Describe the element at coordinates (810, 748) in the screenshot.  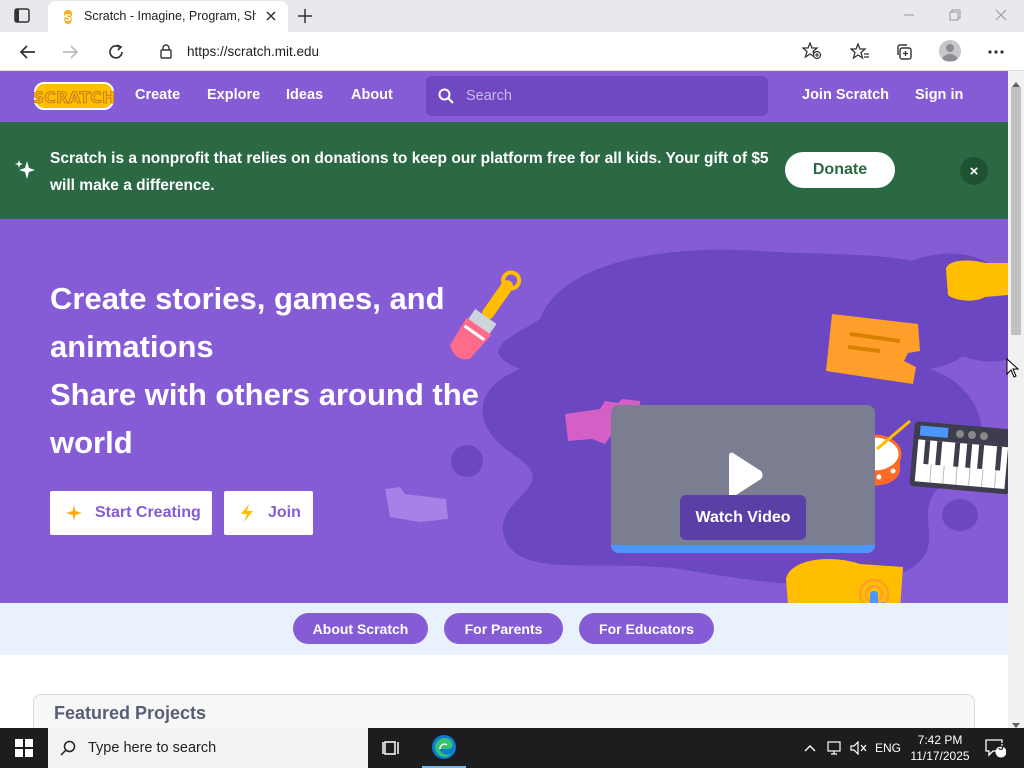
I see `show-hidden-icons-icon` at that location.